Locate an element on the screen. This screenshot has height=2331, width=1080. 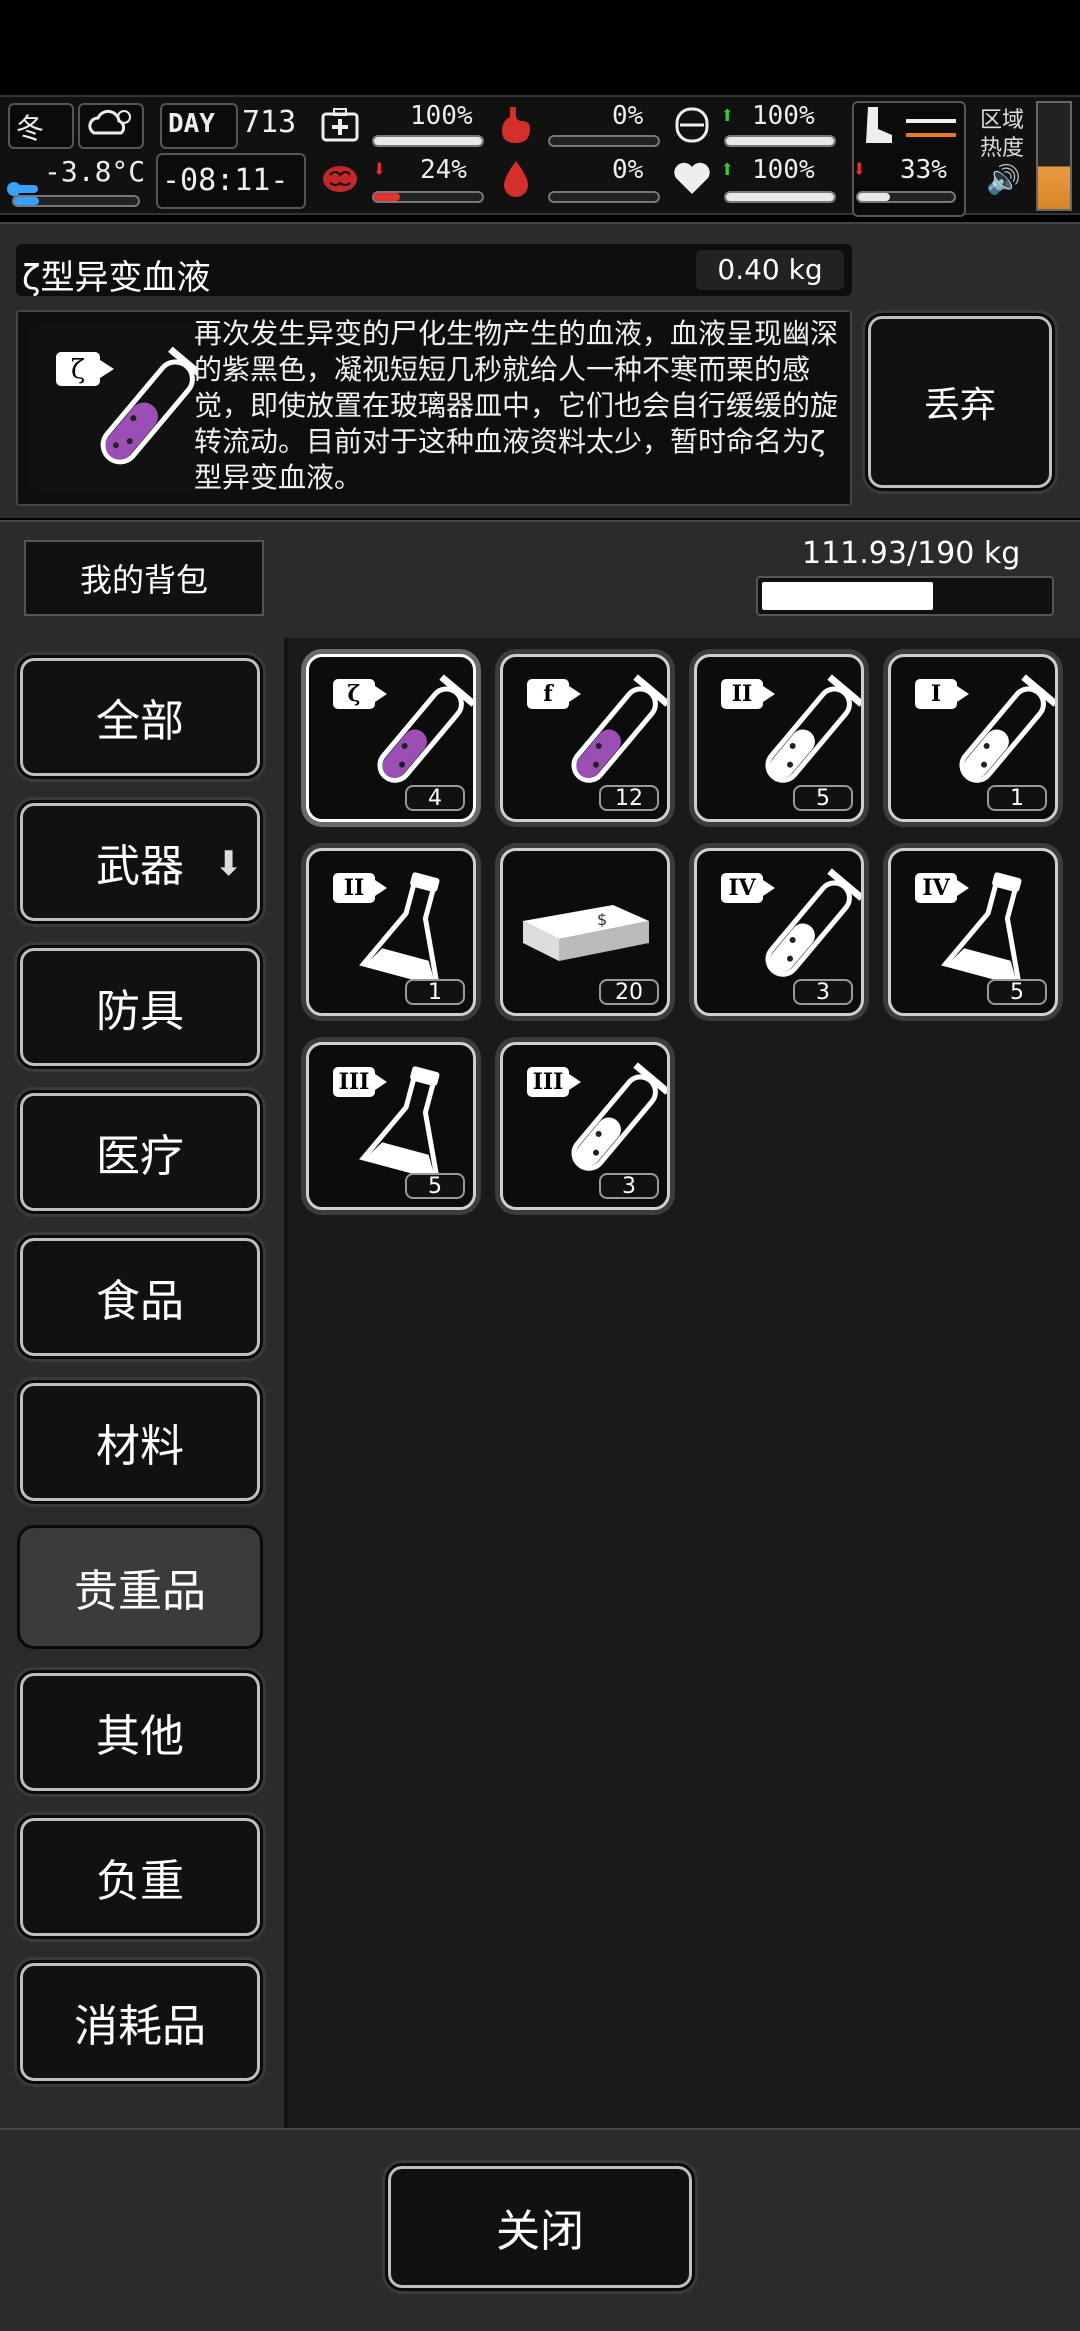
inventory-slot: f 12 is located at coordinates (585, 738).